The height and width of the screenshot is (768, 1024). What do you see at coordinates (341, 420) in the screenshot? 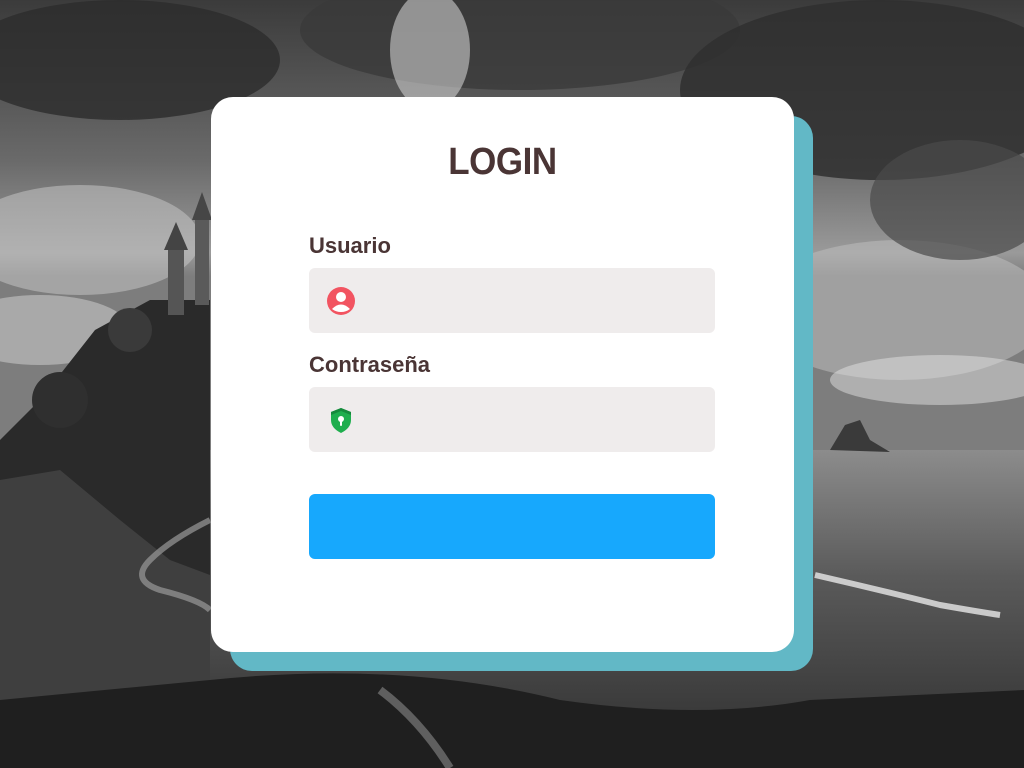
I see `shield-lock-icon` at bounding box center [341, 420].